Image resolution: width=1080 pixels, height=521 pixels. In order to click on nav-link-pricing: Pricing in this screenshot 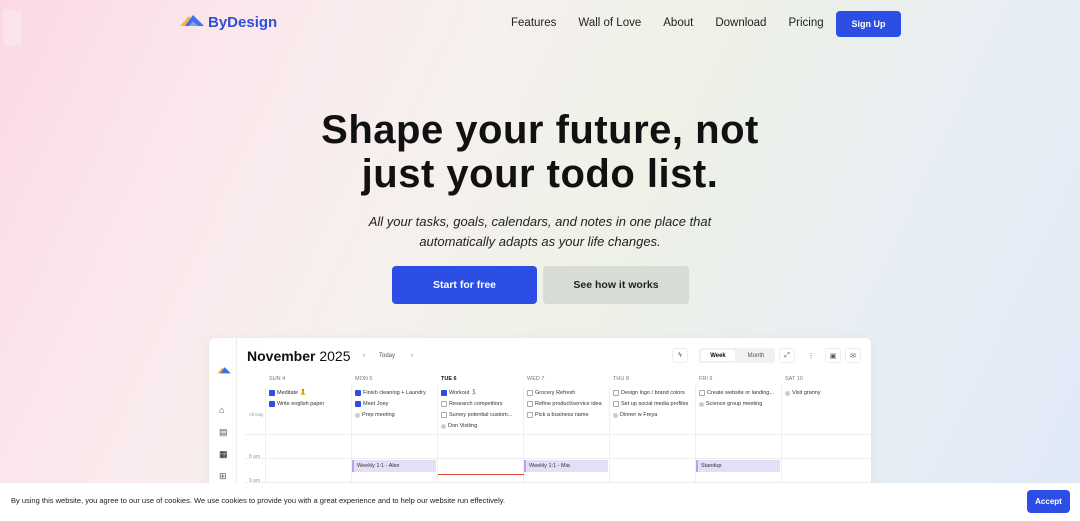, I will do `click(805, 23)`.